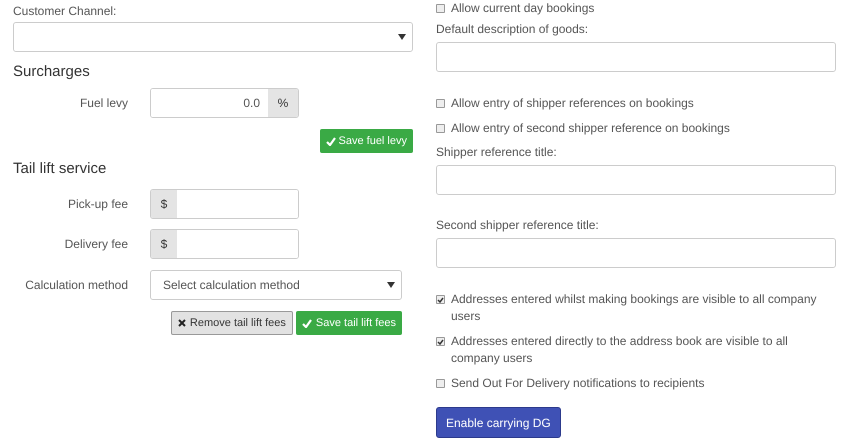 This screenshot has height=439, width=847. I want to click on field-label: Default description of goods:, so click(513, 29).